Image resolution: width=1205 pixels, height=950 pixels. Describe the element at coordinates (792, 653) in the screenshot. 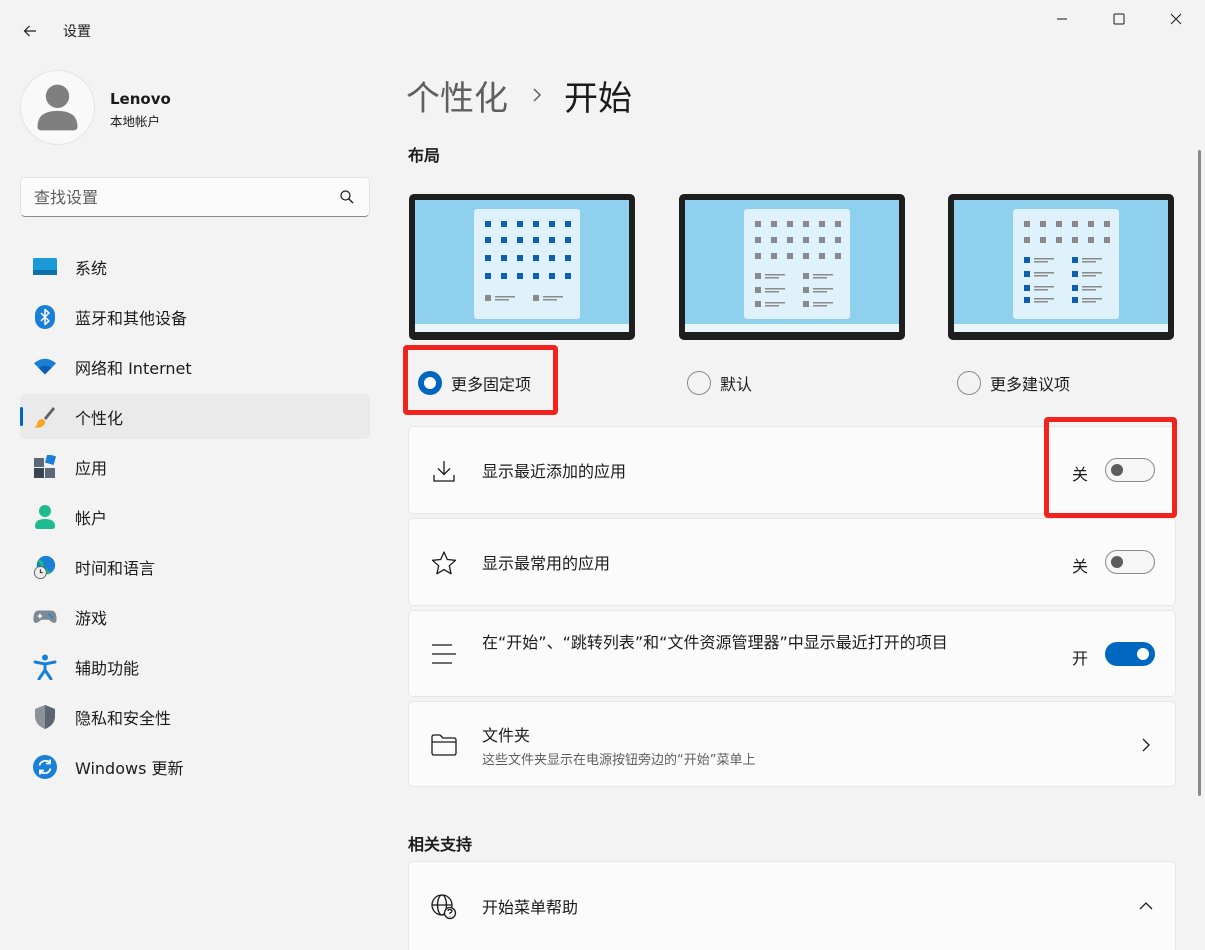

I see `setting-card-recent-items: 在“开始”、“跳转列表”和“文件资源管理器”中显示最近打开的项目 开` at that location.